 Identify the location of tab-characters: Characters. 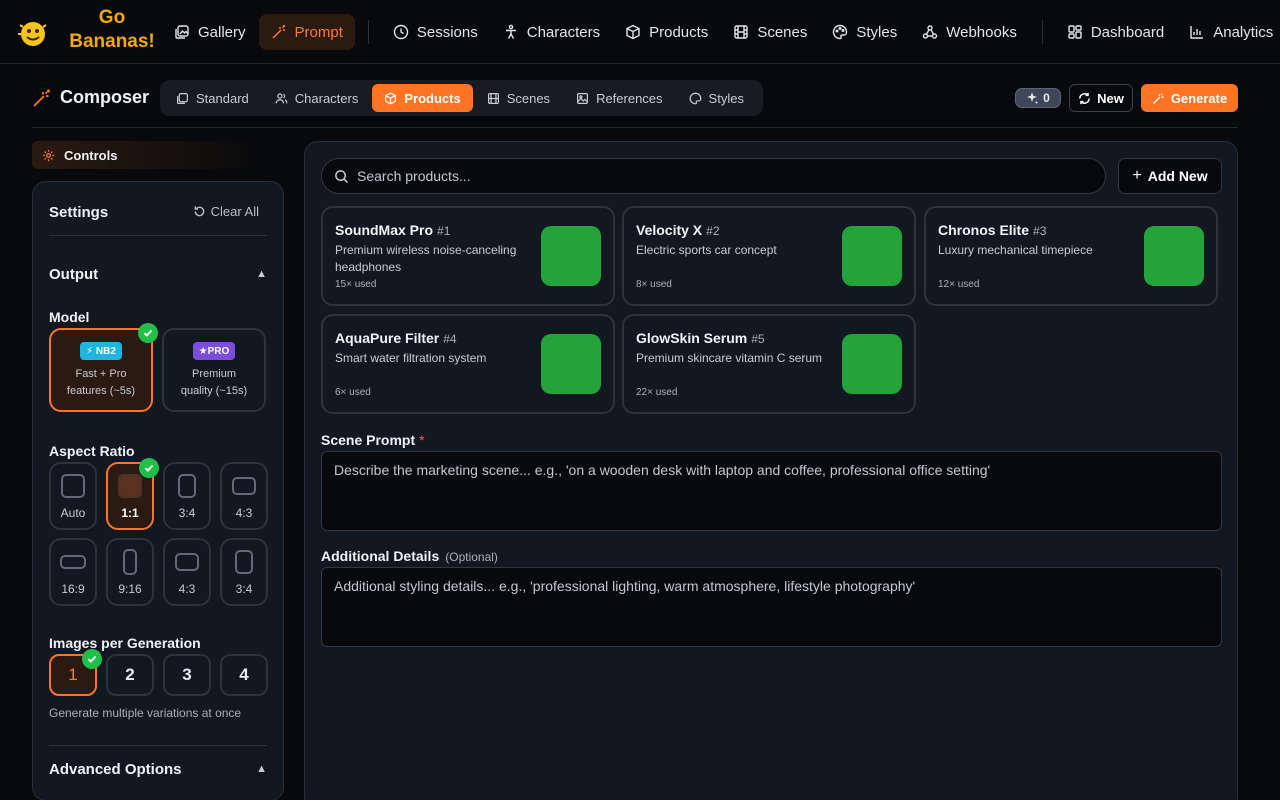
(317, 98).